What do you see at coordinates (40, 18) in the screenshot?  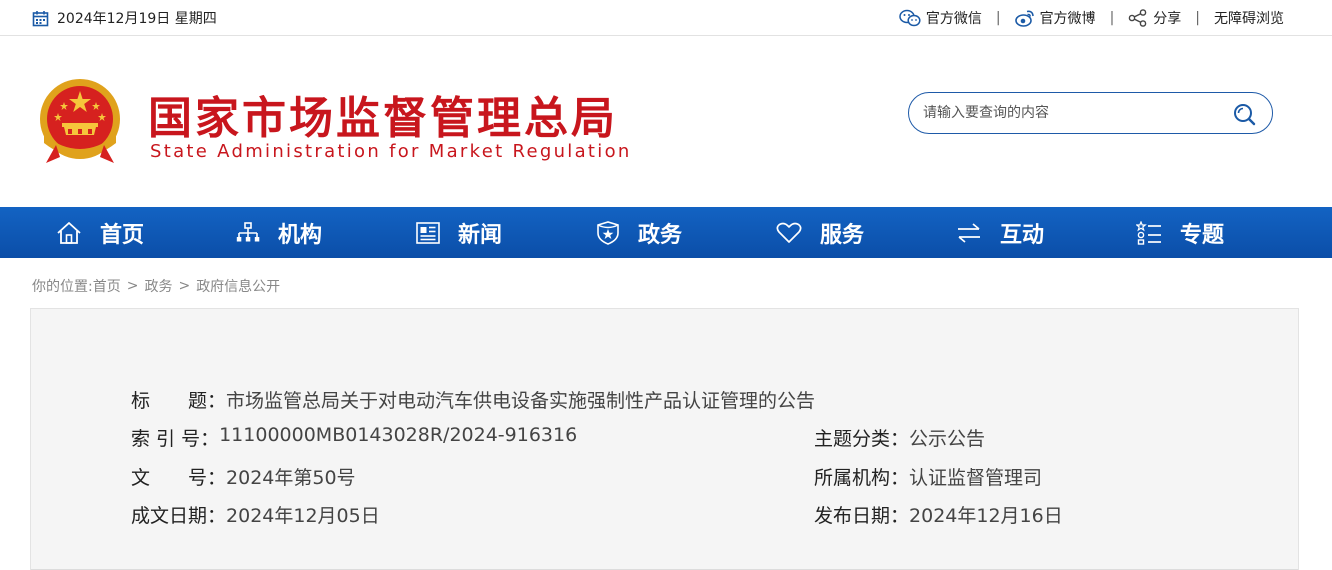 I see `calendar-icon` at bounding box center [40, 18].